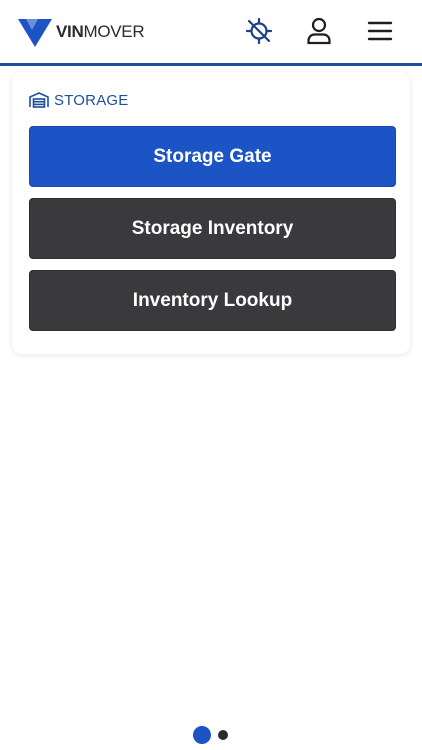 The image size is (422, 750). What do you see at coordinates (39, 100) in the screenshot?
I see `warehouse-icon` at bounding box center [39, 100].